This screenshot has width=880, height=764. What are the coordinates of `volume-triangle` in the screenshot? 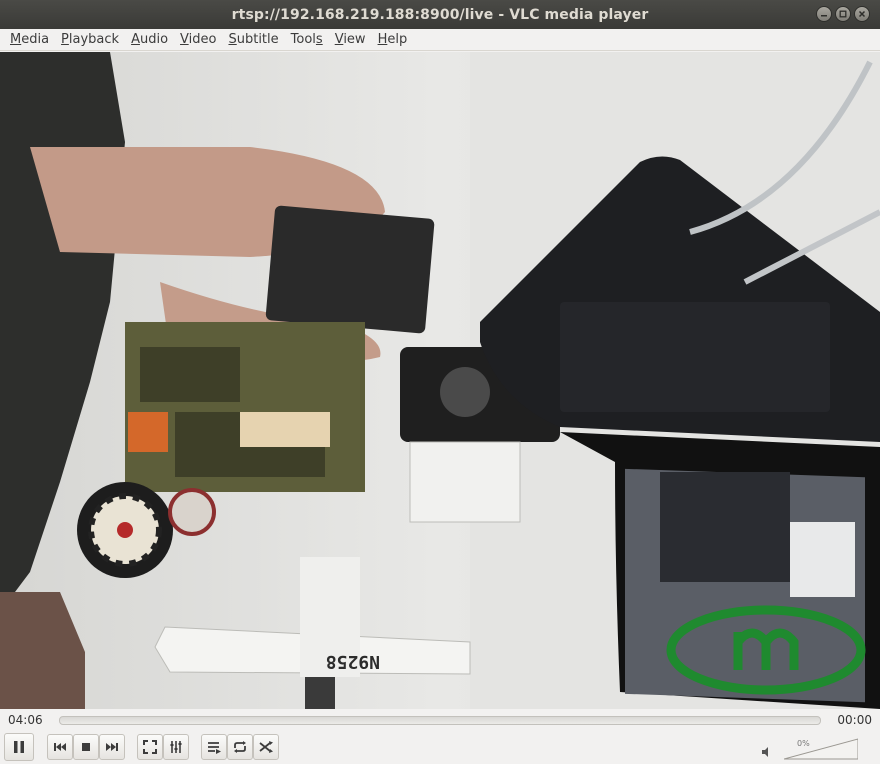 It's located at (821, 749).